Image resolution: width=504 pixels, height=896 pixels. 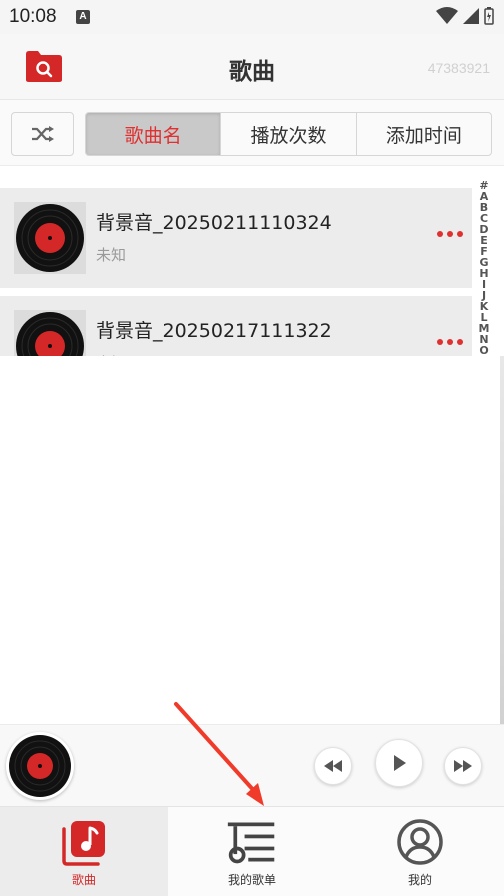 I want to click on app-header: 歌曲 47383921, so click(x=252, y=67).